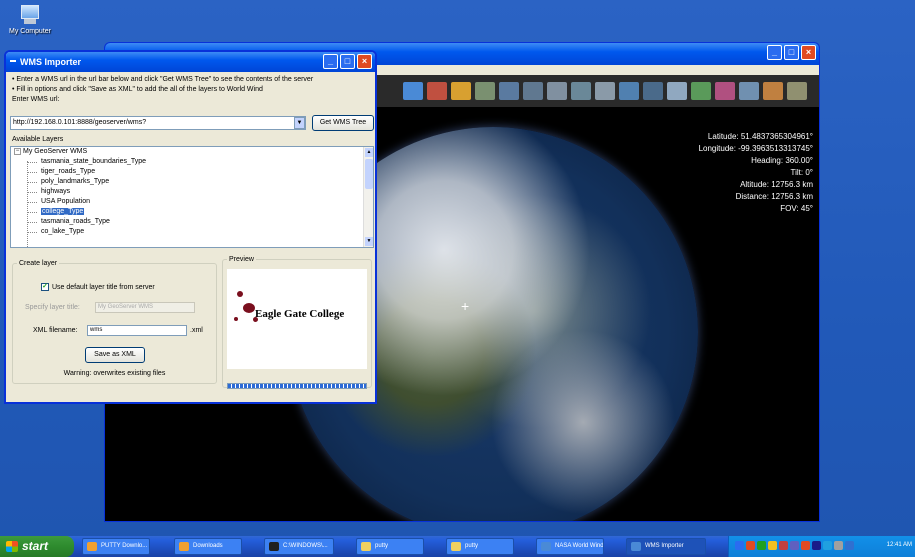 The image size is (915, 557). Describe the element at coordinates (368, 197) in the screenshot. I see `tree-scrollbar: ▲ ▼` at that location.